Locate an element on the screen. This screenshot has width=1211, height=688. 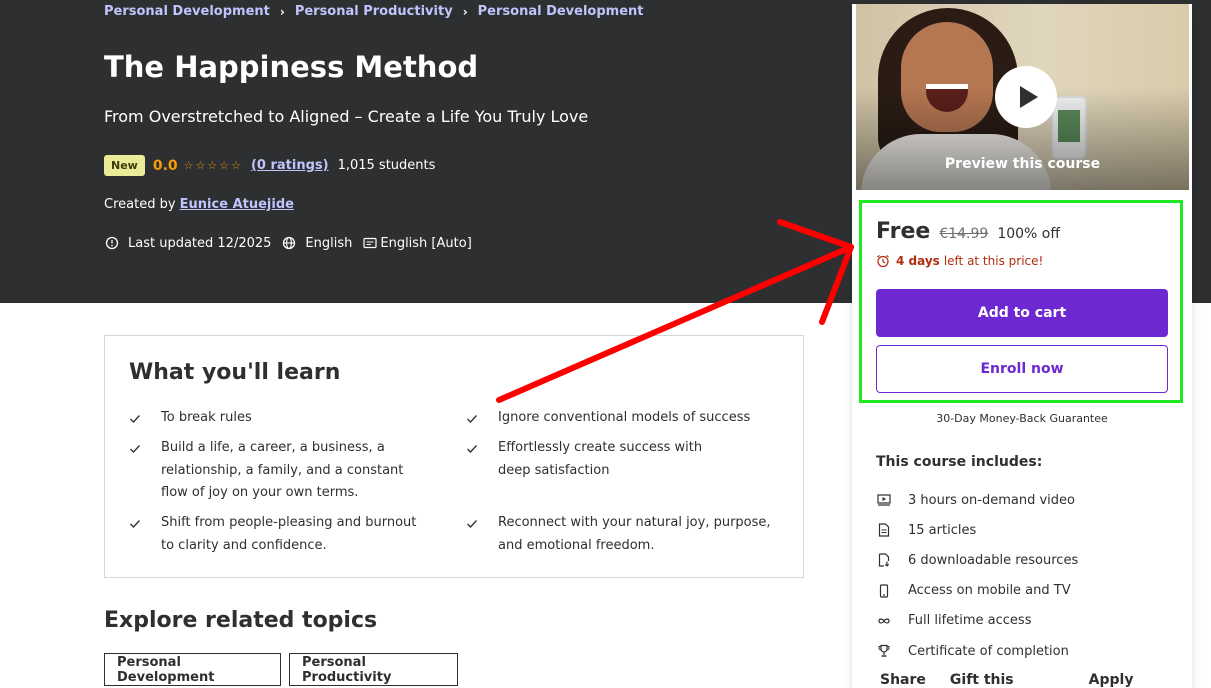
apply-coupon-button: Apply Coupon is located at coordinates (1140, 680).